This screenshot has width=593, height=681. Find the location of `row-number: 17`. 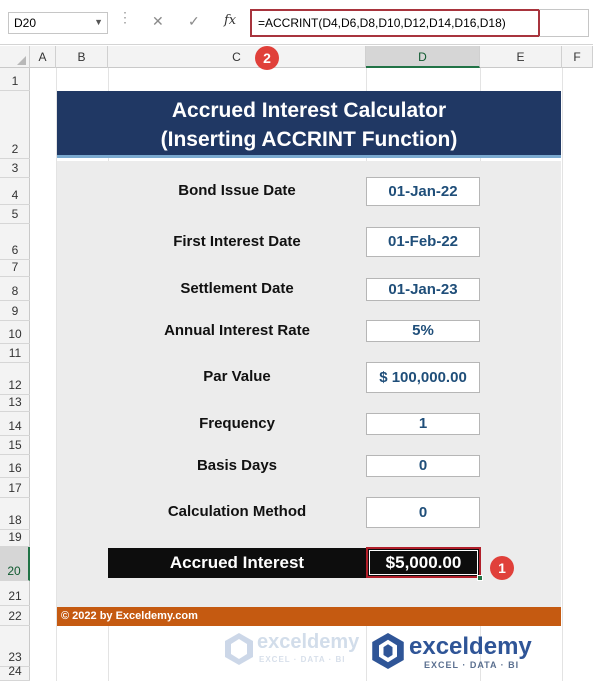

row-number: 17 is located at coordinates (15, 488).